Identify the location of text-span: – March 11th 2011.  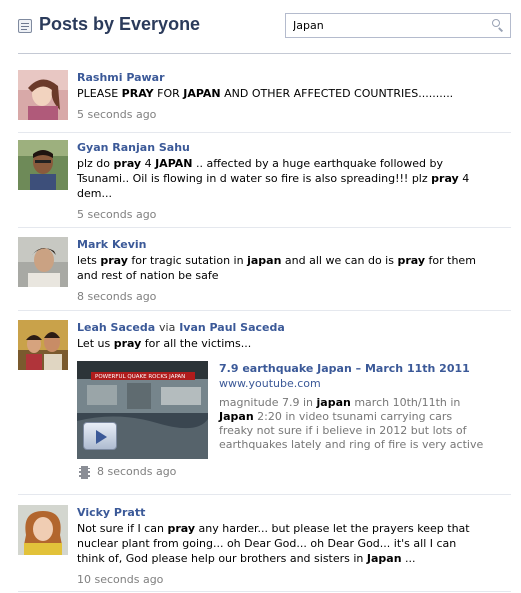
(410, 368).